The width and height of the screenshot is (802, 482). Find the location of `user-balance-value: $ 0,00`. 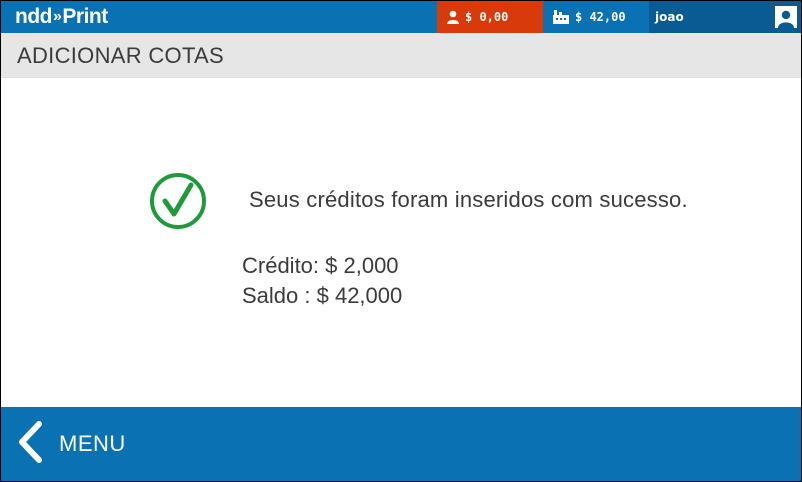

user-balance-value: $ 0,00 is located at coordinates (487, 17).